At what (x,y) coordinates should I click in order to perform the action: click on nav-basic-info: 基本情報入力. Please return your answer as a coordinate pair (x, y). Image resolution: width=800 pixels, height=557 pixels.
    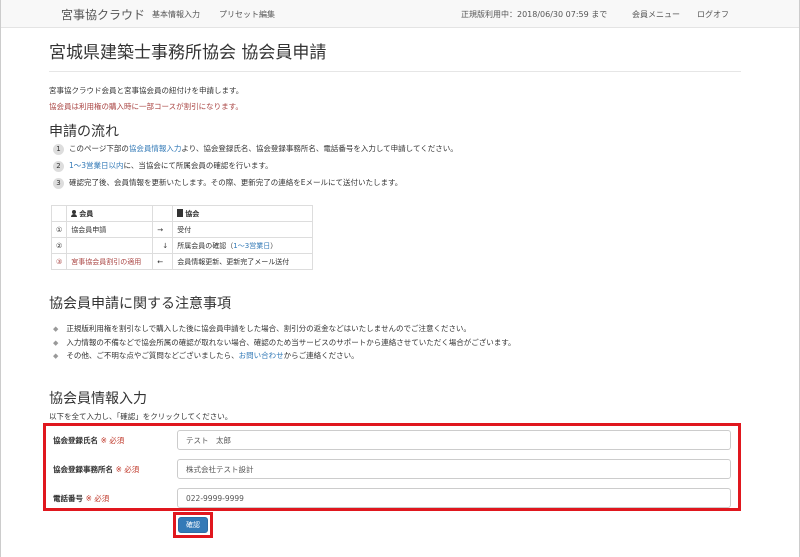
    Looking at the image, I should click on (176, 14).